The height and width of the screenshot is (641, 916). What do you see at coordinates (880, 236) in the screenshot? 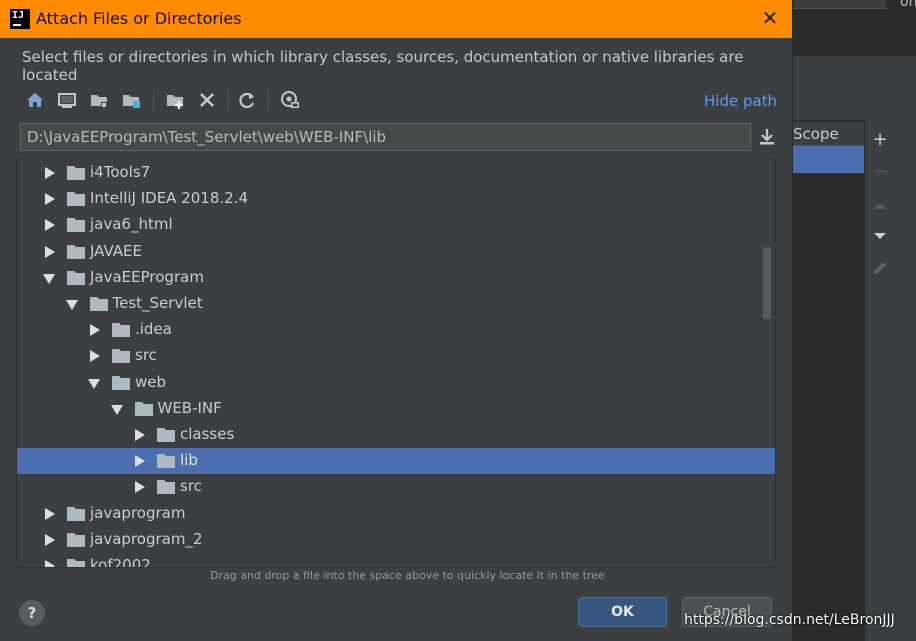
I see `move-down-icon` at bounding box center [880, 236].